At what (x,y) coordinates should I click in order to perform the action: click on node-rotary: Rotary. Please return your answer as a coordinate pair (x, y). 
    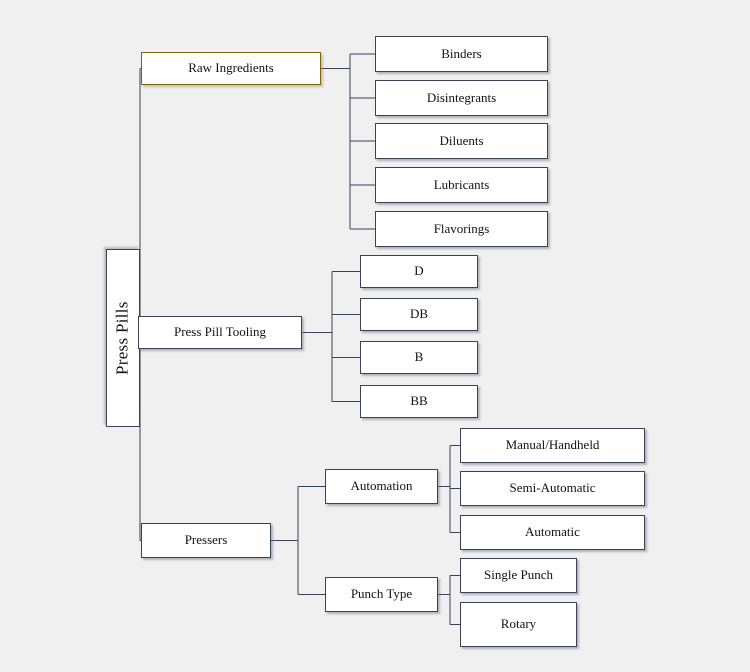
    Looking at the image, I should click on (518, 624).